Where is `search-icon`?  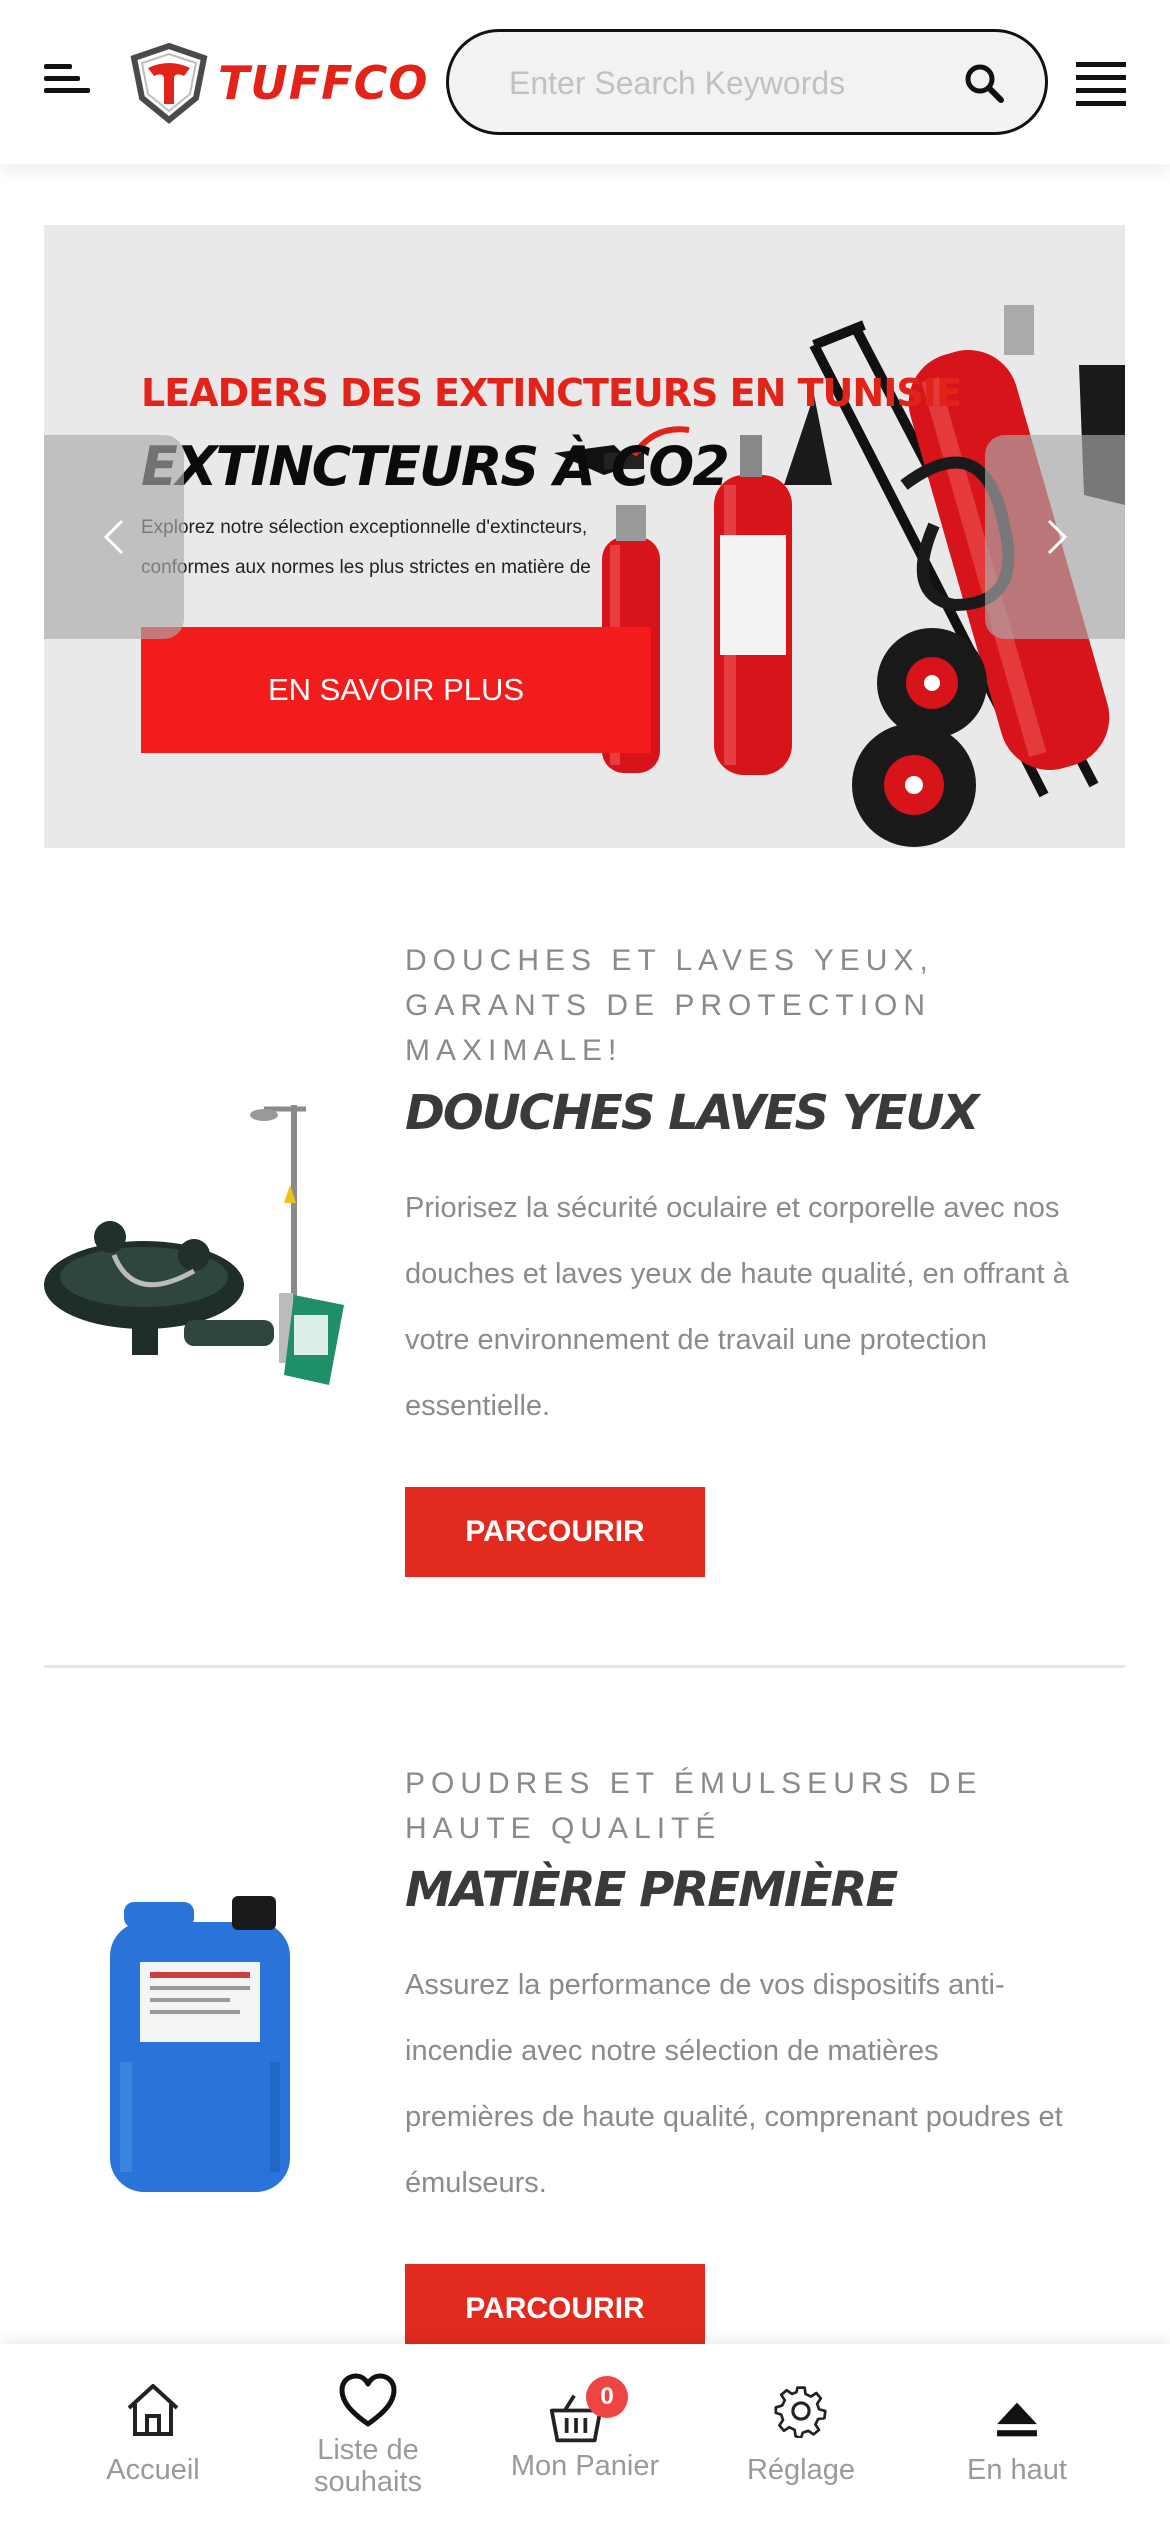
search-icon is located at coordinates (984, 83).